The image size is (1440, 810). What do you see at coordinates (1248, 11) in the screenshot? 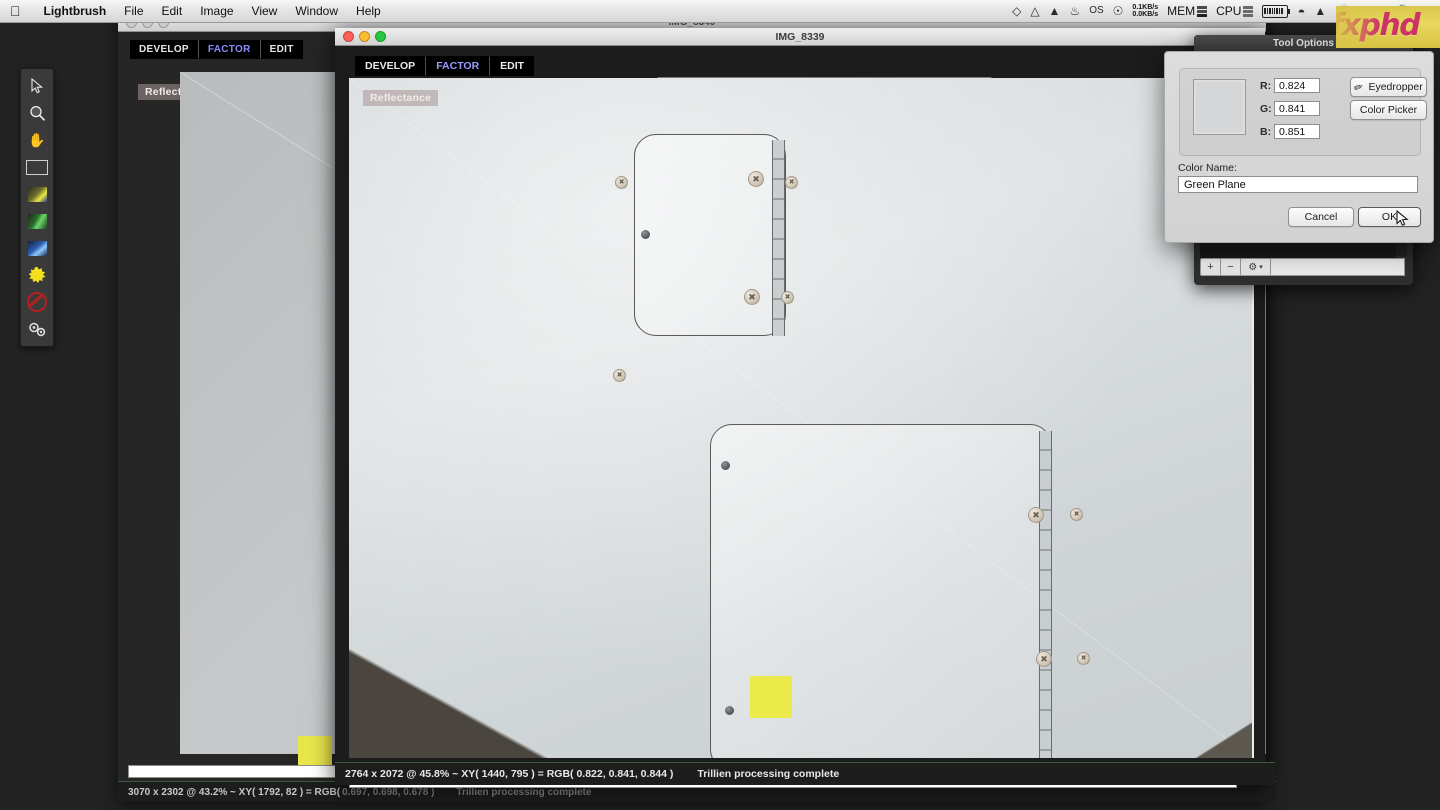
I see `cpu-bars` at bounding box center [1248, 11].